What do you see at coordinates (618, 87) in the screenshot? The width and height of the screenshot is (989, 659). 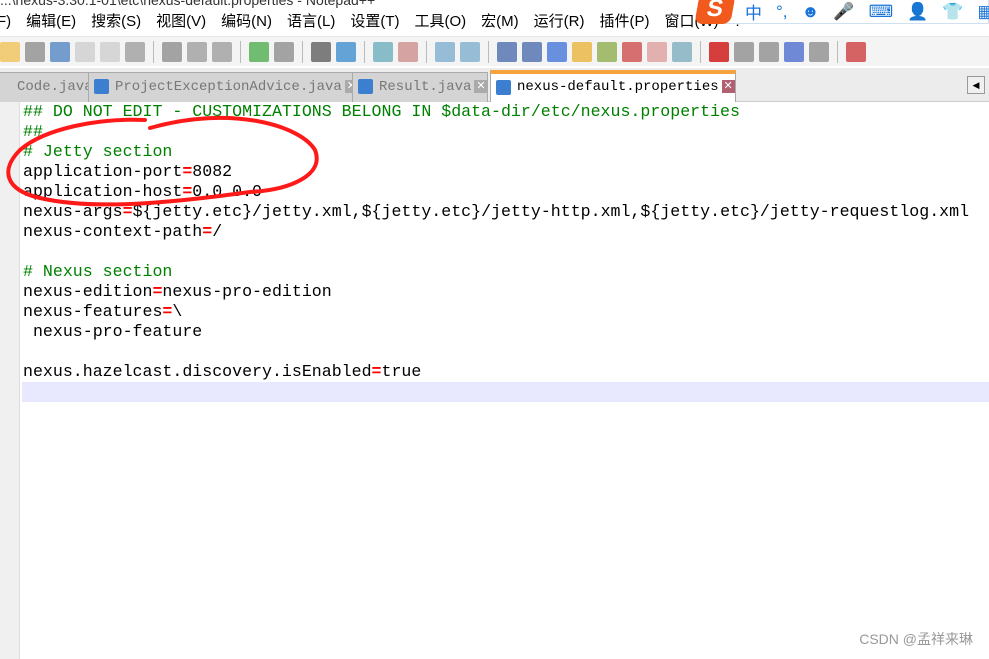 I see `tab-label: nexus-default.properties` at bounding box center [618, 87].